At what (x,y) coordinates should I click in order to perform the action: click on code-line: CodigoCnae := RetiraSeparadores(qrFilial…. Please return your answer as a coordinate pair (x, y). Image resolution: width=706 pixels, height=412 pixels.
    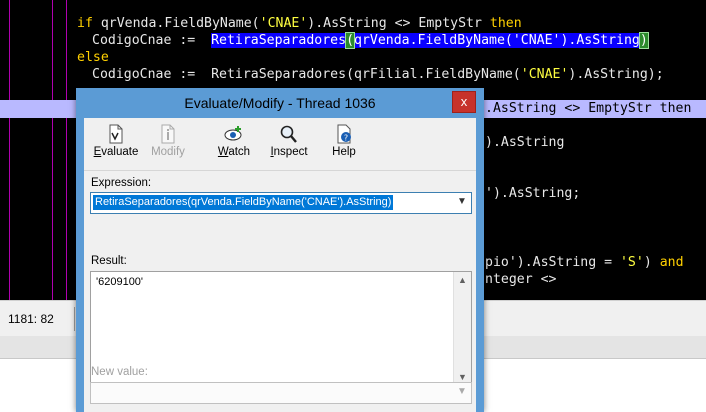
    Looking at the image, I should click on (378, 74).